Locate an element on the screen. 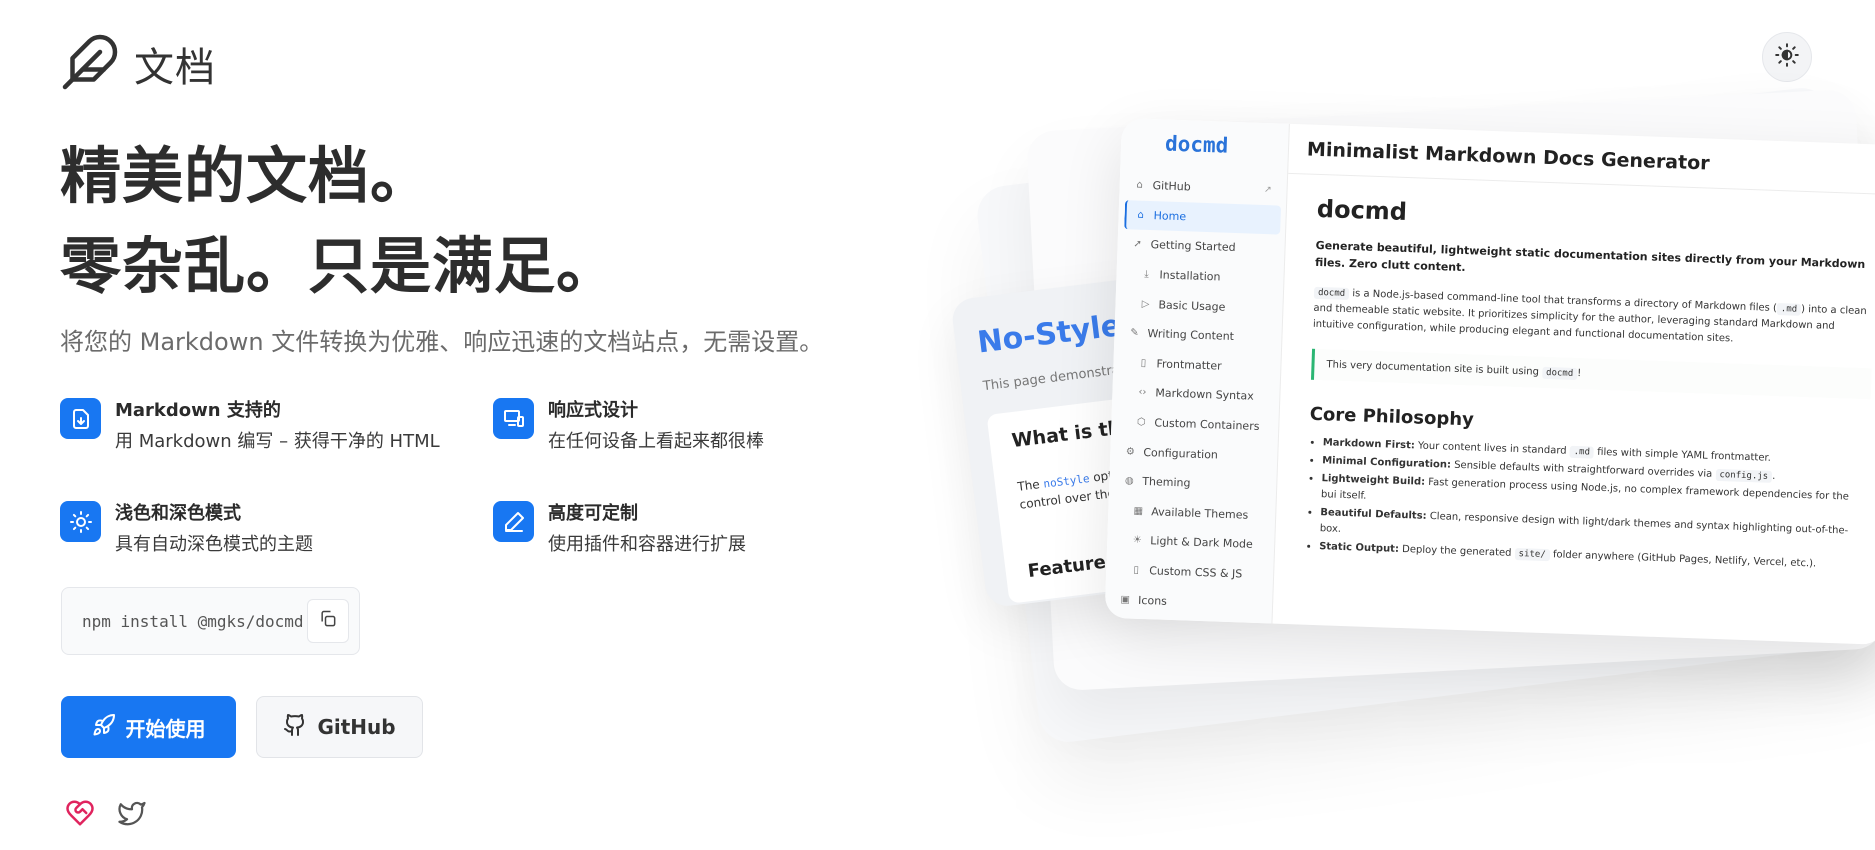 The height and width of the screenshot is (850, 1875). devices-icon is located at coordinates (513, 418).